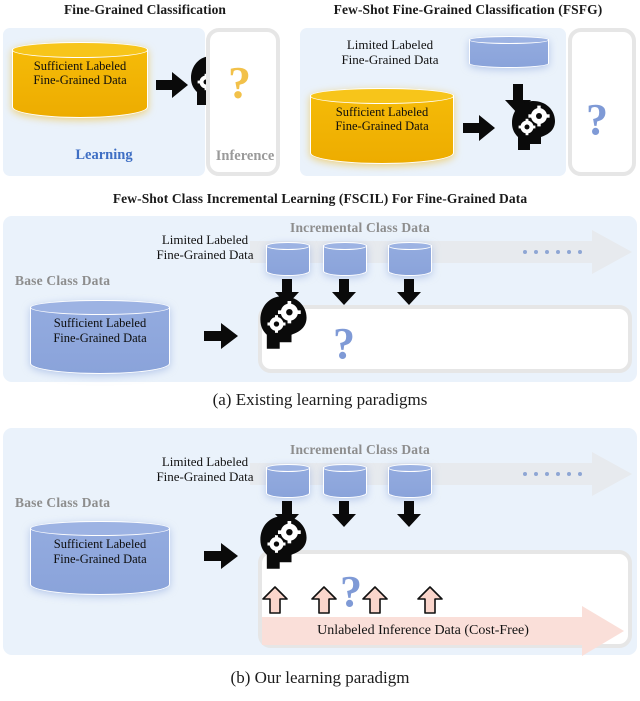  Describe the element at coordinates (423, 630) in the screenshot. I see `unlabeled-band-label: Unlabeled Inference Data (Cost-Free)` at that location.